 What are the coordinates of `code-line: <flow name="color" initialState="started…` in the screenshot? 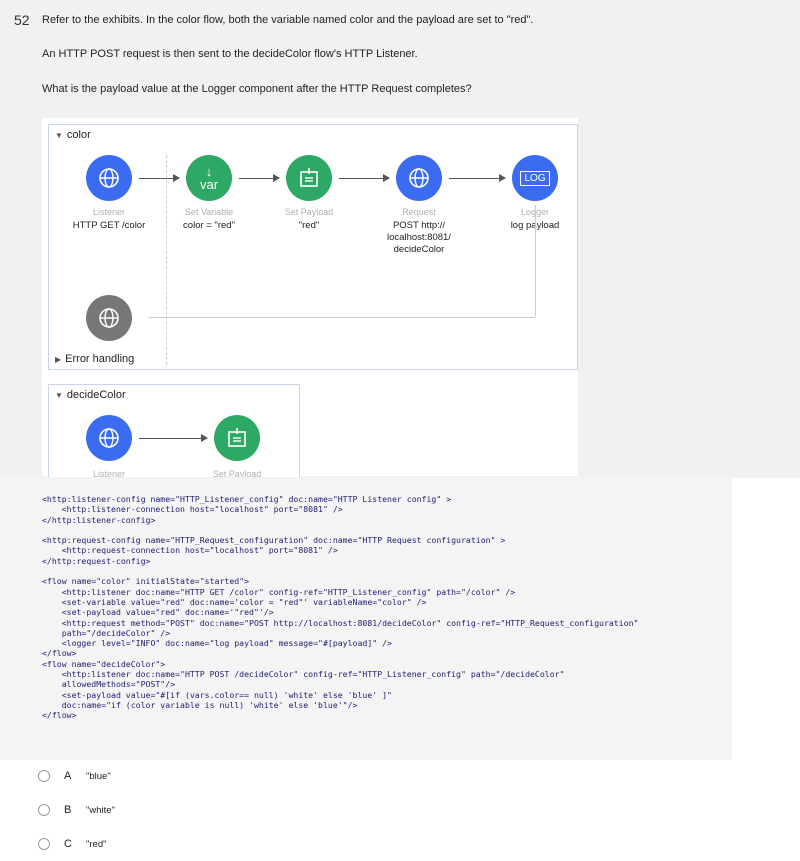 It's located at (146, 581).